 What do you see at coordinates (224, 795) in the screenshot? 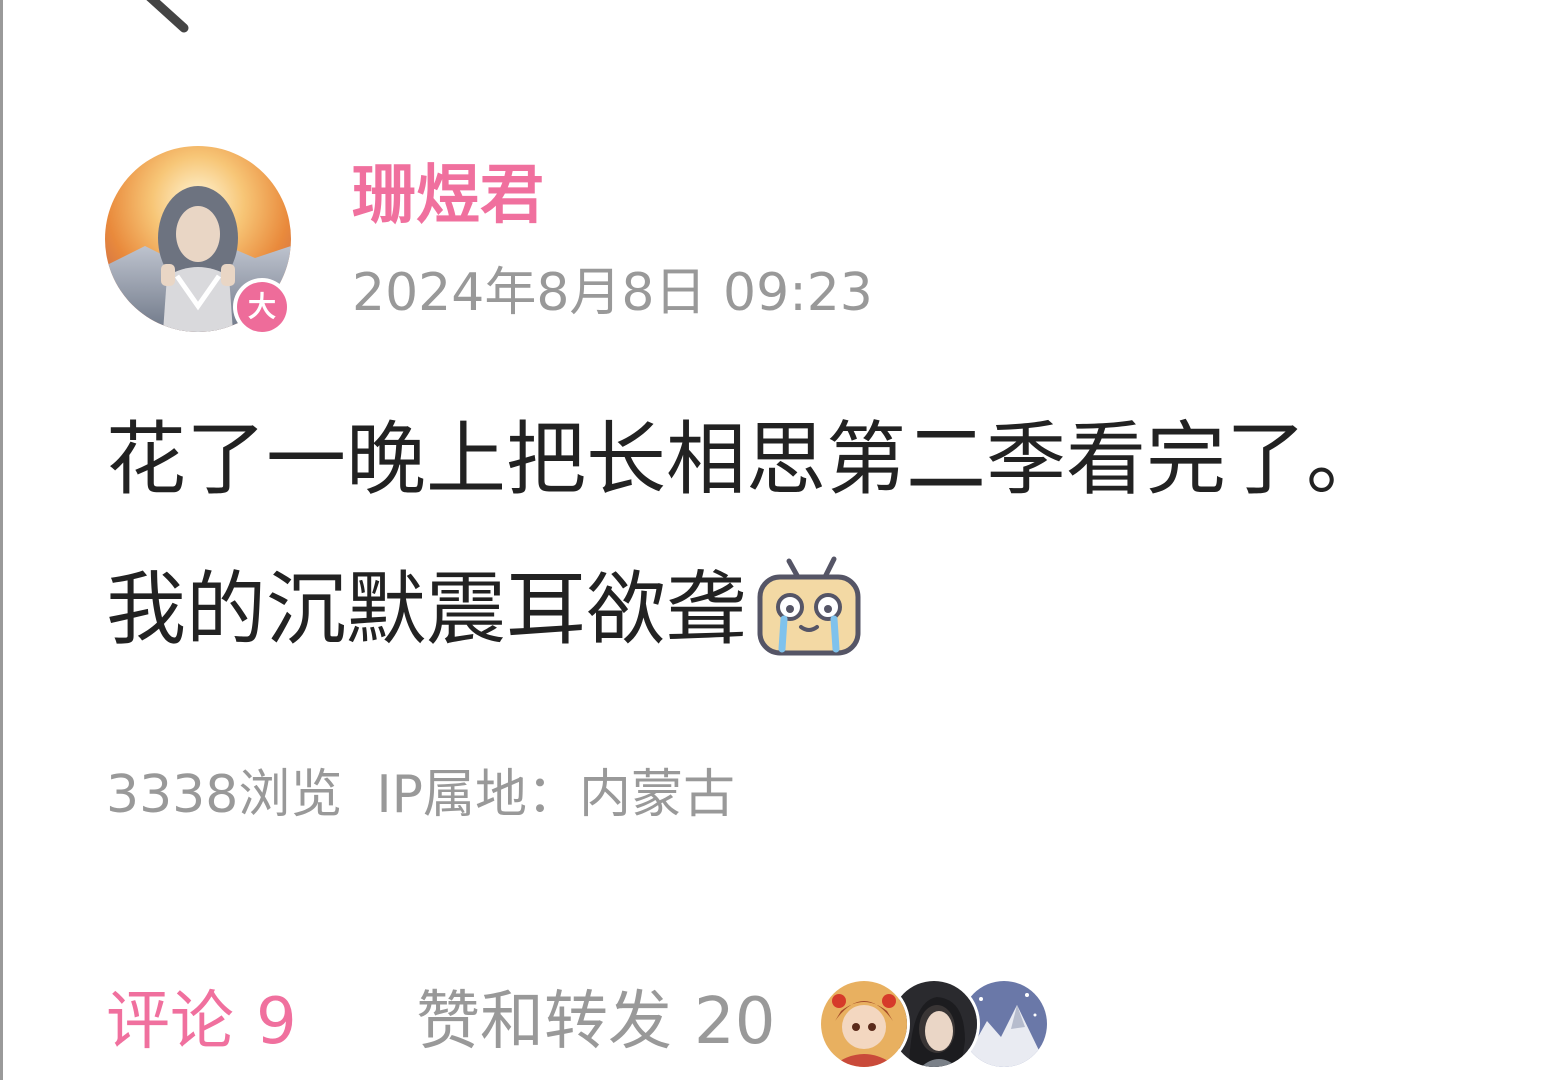
I see `view-count: 3338浏览` at bounding box center [224, 795].